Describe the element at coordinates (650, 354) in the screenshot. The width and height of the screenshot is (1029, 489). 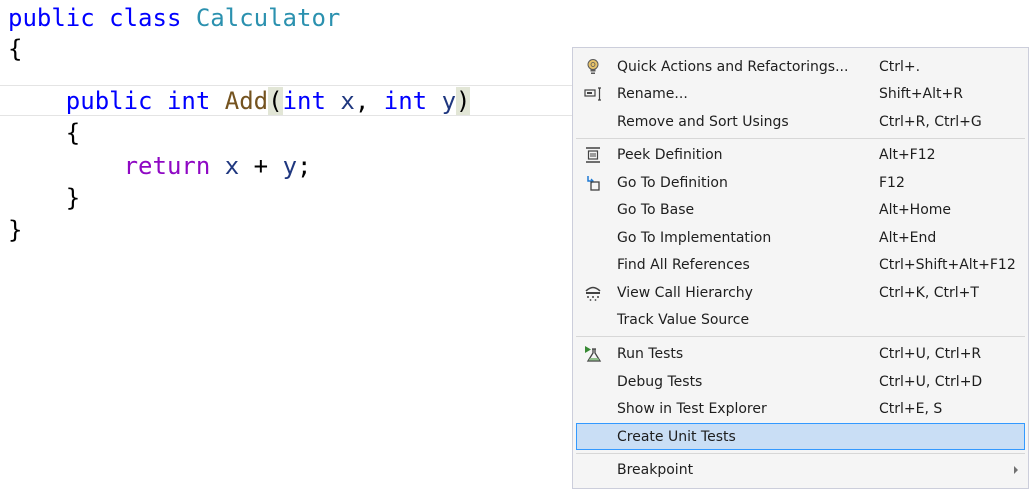
I see `menu-item-label: Run Tests` at that location.